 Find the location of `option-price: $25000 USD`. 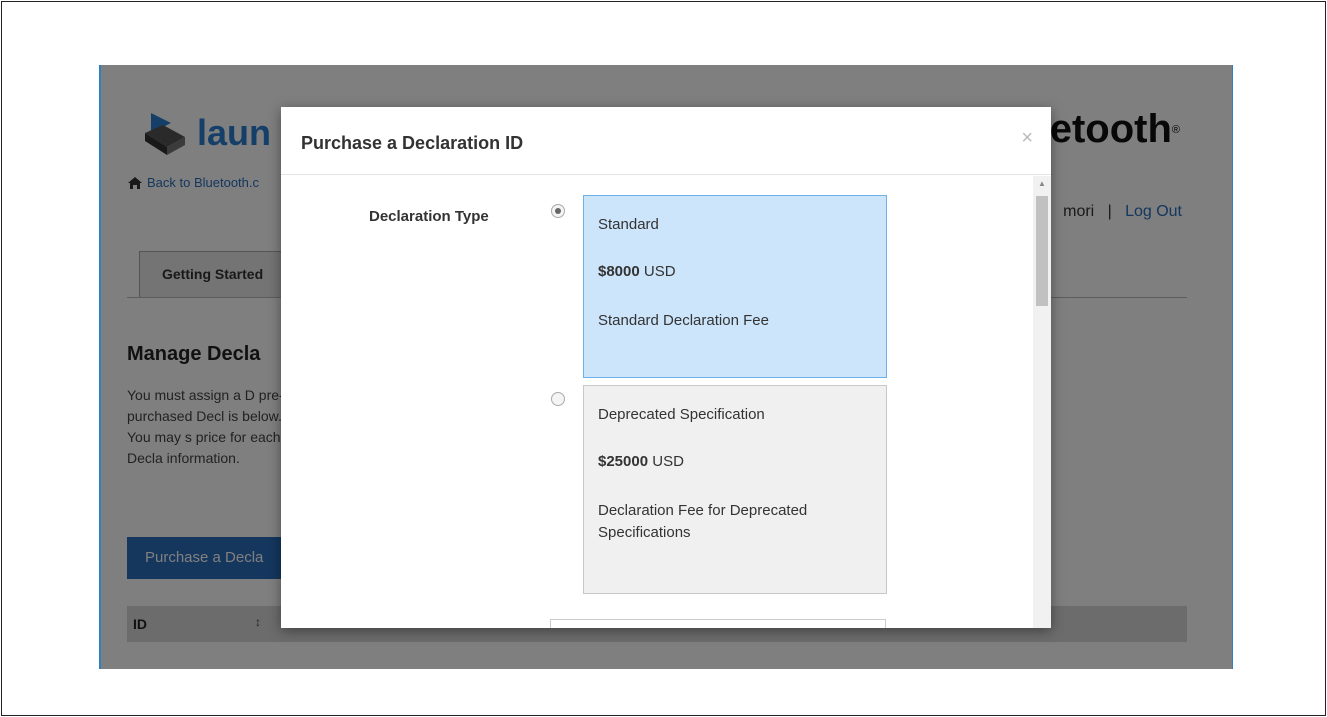

option-price: $25000 USD is located at coordinates (735, 461).